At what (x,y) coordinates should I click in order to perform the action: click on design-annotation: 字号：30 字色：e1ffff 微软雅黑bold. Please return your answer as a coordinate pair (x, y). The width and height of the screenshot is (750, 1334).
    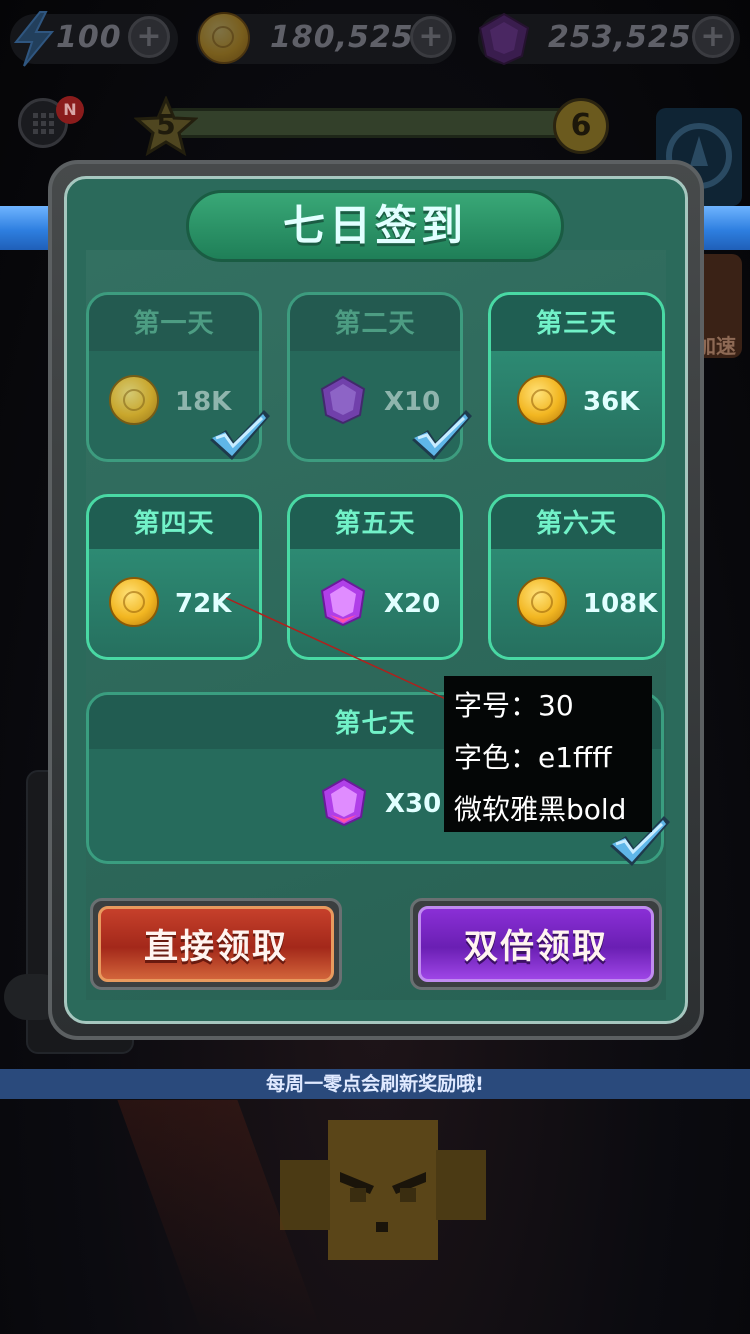
    Looking at the image, I should click on (548, 754).